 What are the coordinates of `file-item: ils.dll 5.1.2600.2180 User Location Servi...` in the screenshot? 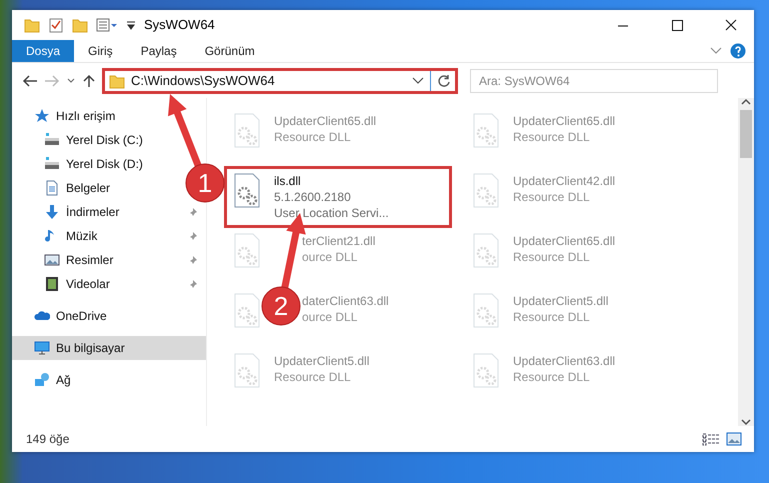 It's located at (338, 197).